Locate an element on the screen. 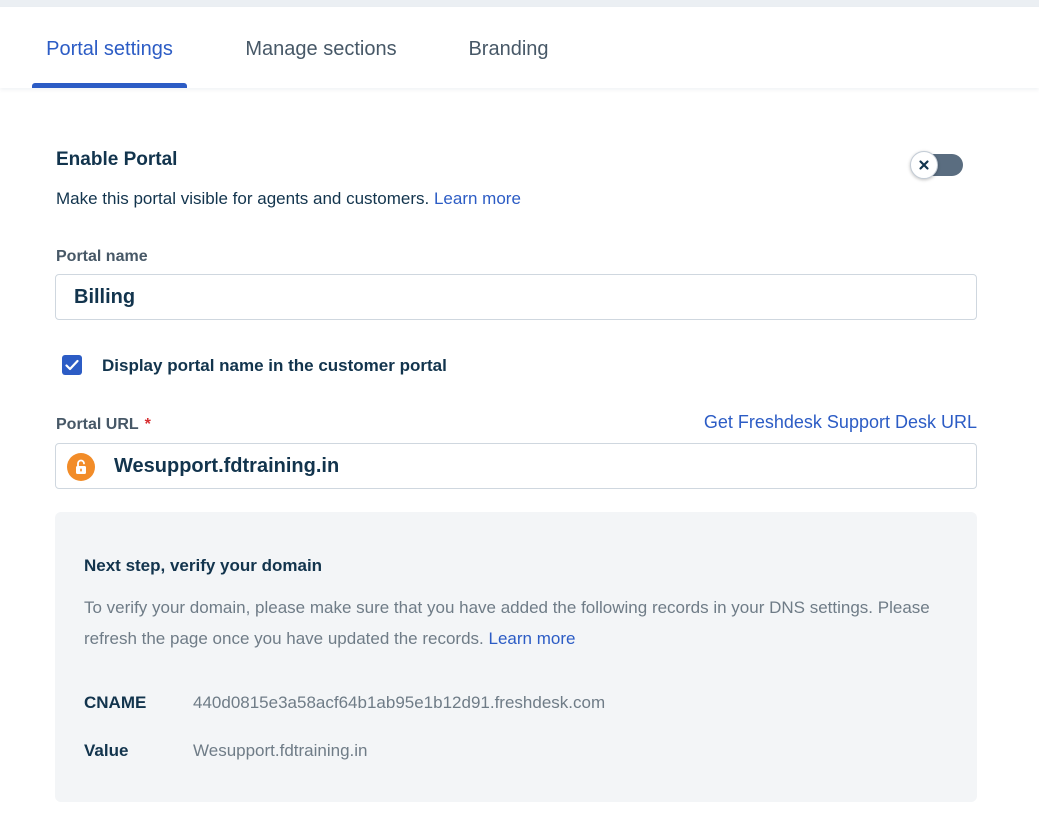 Image resolution: width=1039 pixels, height=818 pixels. active-tab-indicator is located at coordinates (109, 85).